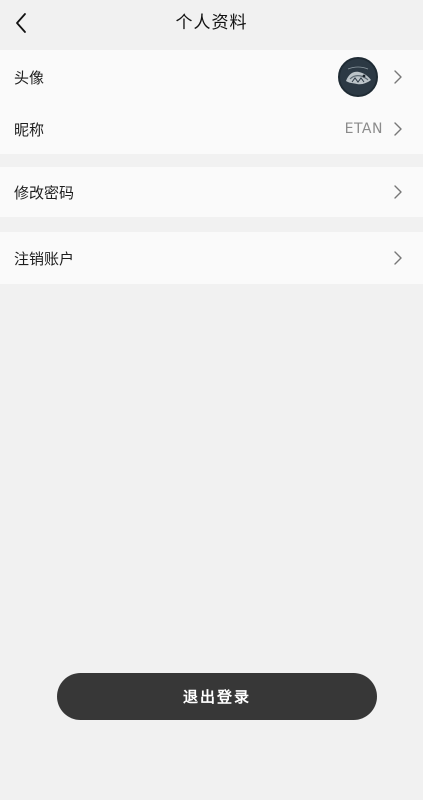 This screenshot has width=423, height=800. I want to click on avatar, so click(358, 77).